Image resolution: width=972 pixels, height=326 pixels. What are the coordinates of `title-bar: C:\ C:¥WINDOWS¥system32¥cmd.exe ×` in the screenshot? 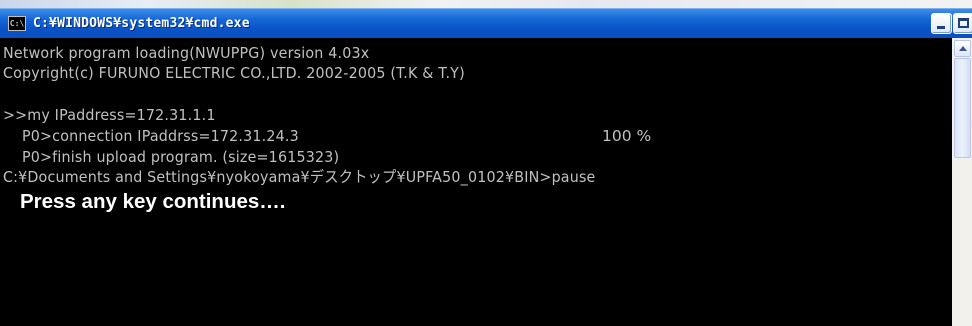 It's located at (486, 23).